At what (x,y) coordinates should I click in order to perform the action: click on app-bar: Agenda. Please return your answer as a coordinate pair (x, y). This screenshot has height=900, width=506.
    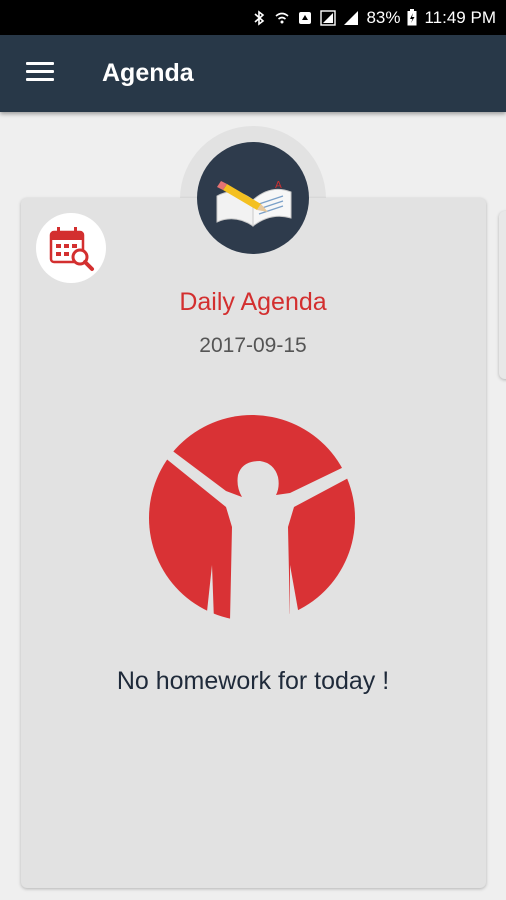
    Looking at the image, I should click on (253, 73).